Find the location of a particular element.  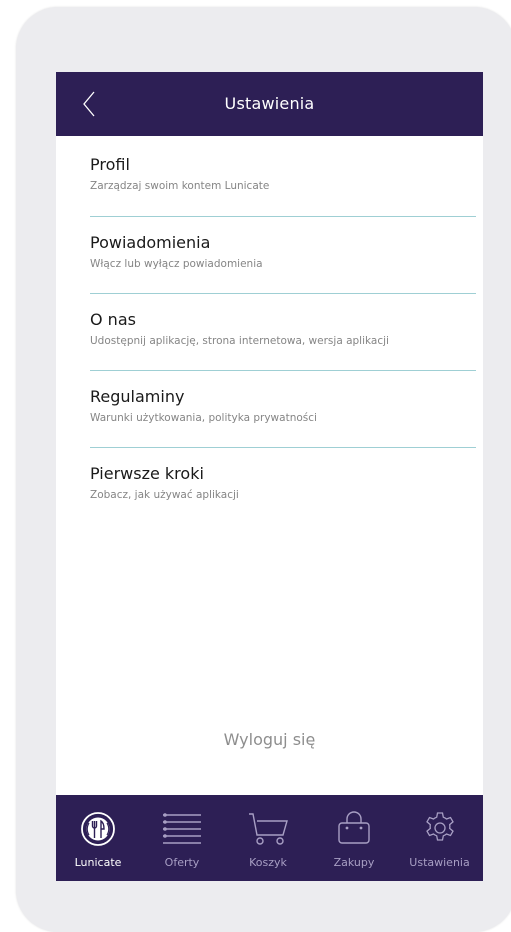

tab-label: Koszyk is located at coordinates (268, 862).